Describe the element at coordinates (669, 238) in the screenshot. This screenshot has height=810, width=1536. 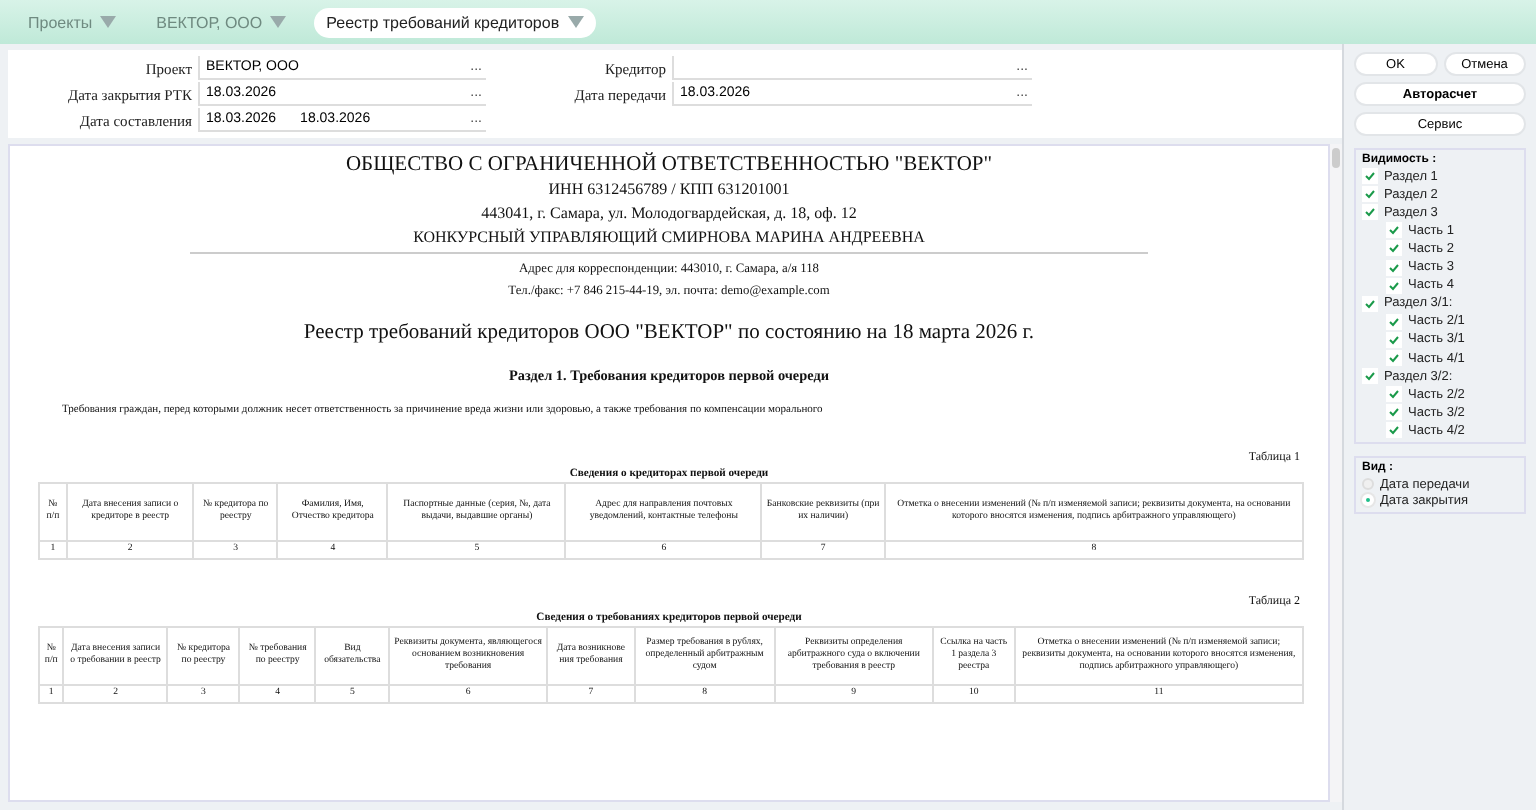
I see `header-line: КОНКУРСНЫЙ УПРАВЛЯЮЩИЙ СМИРНОВА МАРИНА АНДРЕЕВНА` at that location.